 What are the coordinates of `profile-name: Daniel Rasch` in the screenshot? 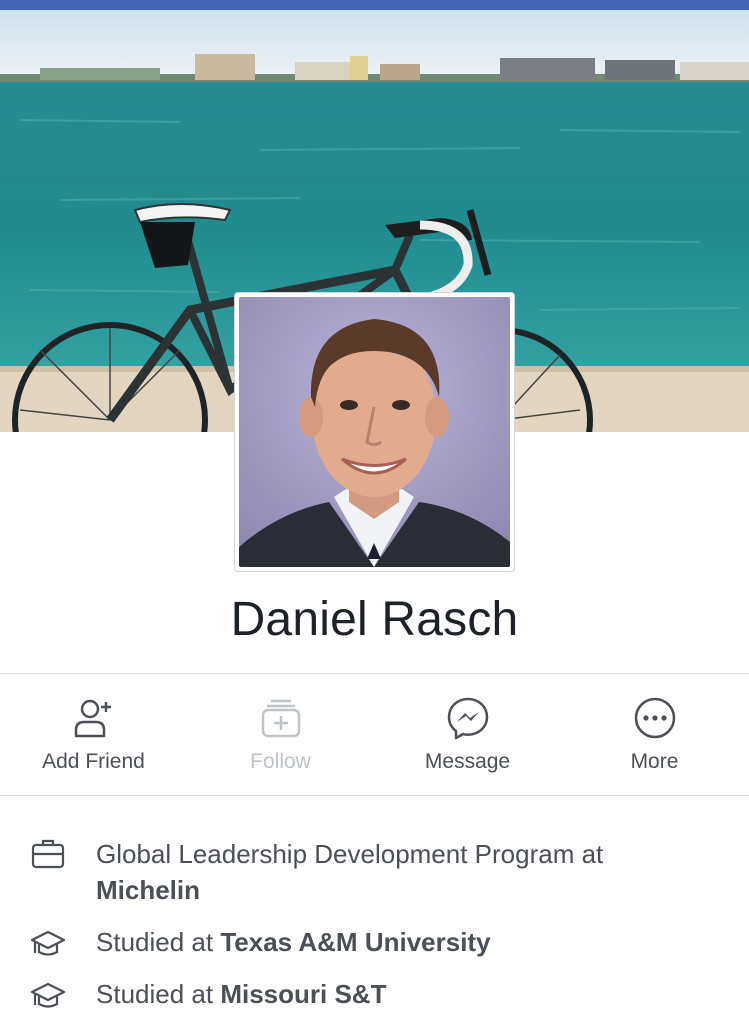 It's located at (374, 619).